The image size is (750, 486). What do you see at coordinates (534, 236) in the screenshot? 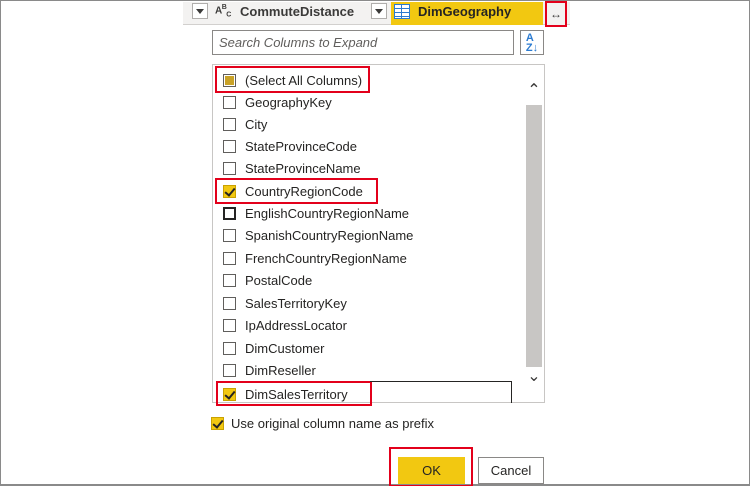
I see `scrollbar-thumb` at bounding box center [534, 236].